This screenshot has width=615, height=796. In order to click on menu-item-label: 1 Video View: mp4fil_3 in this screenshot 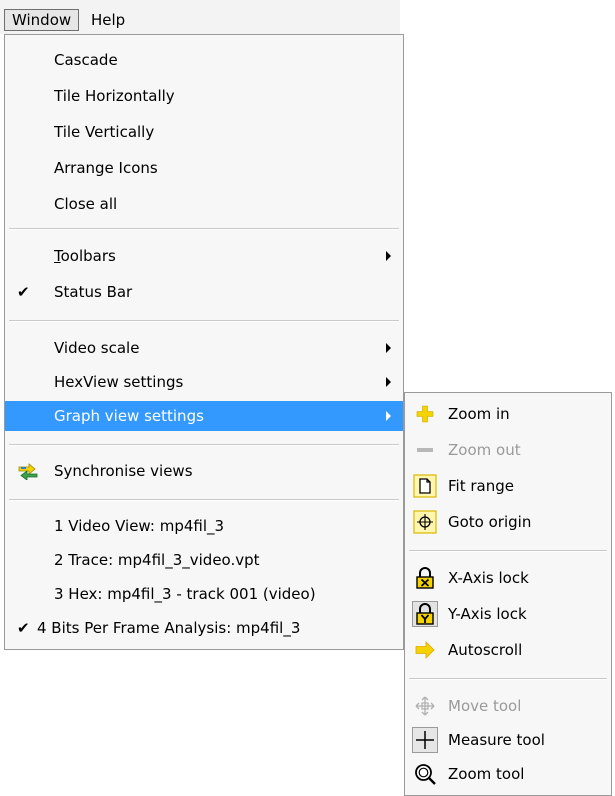, I will do `click(139, 526)`.